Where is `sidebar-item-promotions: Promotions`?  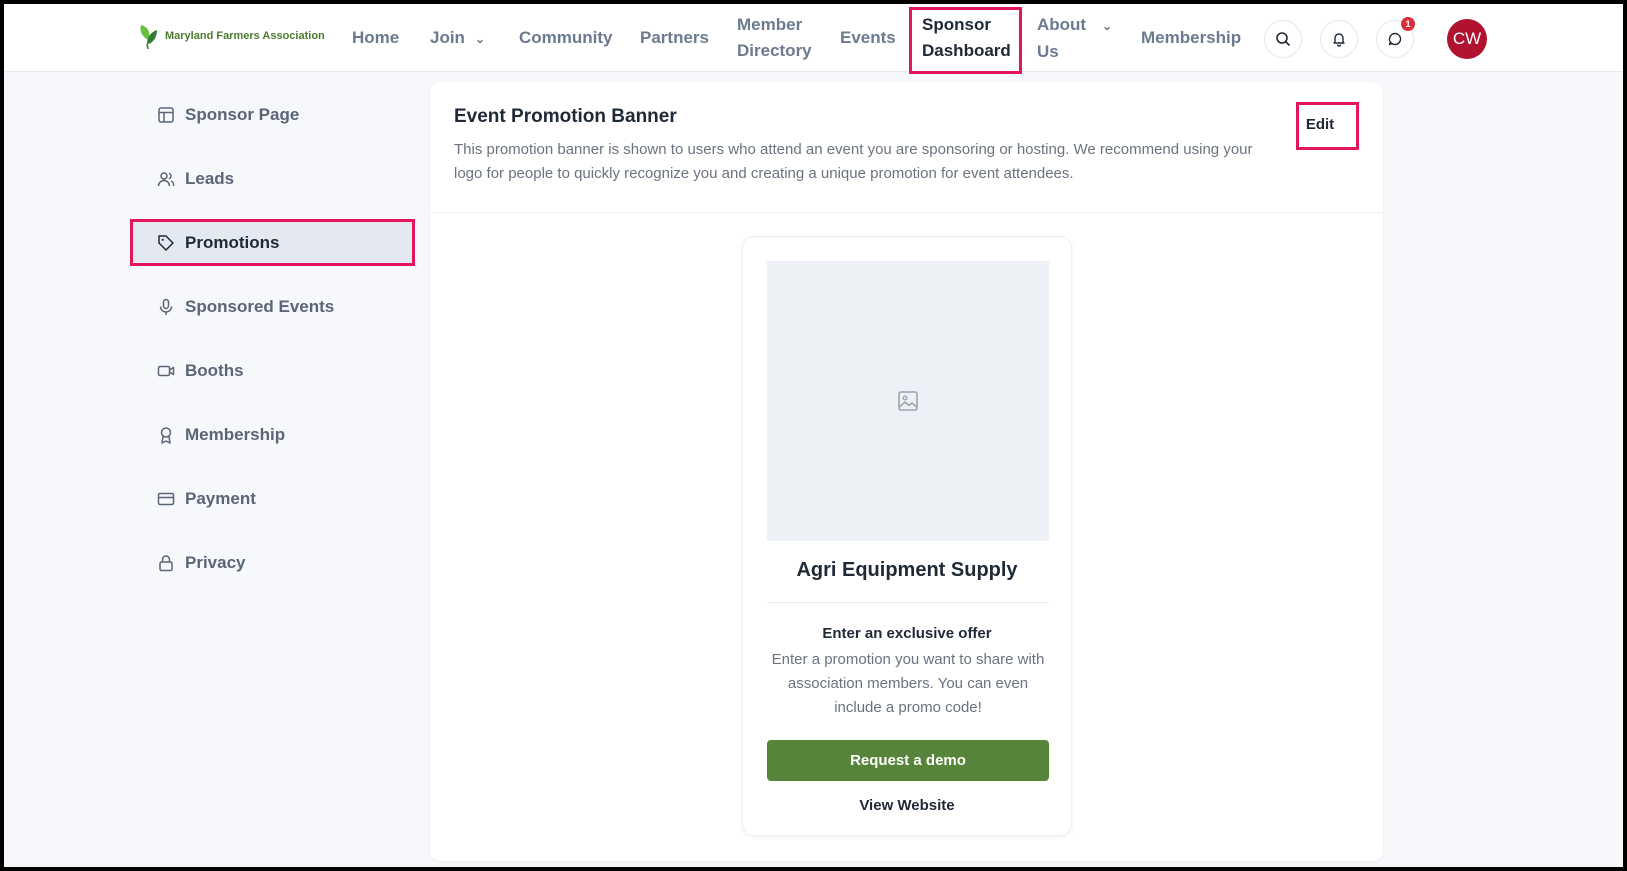 sidebar-item-promotions: Promotions is located at coordinates (272, 243).